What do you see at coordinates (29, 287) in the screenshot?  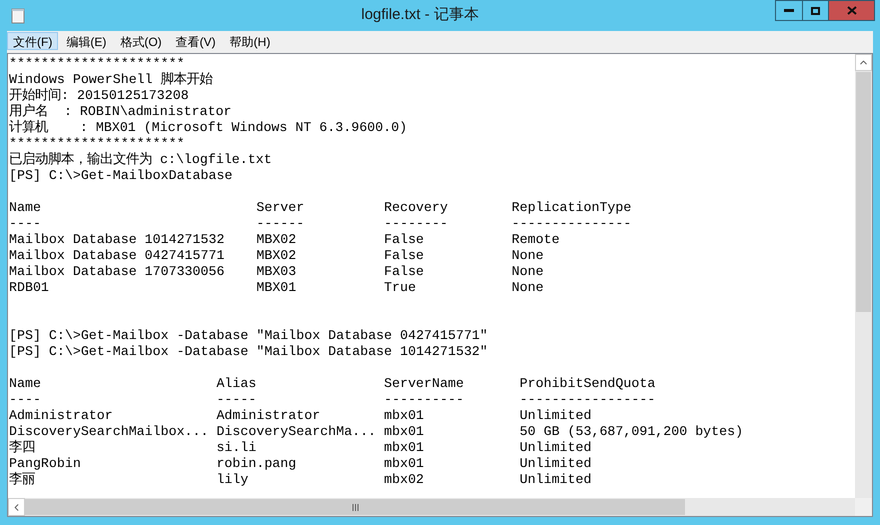 I see `table-cell: RDB01` at bounding box center [29, 287].